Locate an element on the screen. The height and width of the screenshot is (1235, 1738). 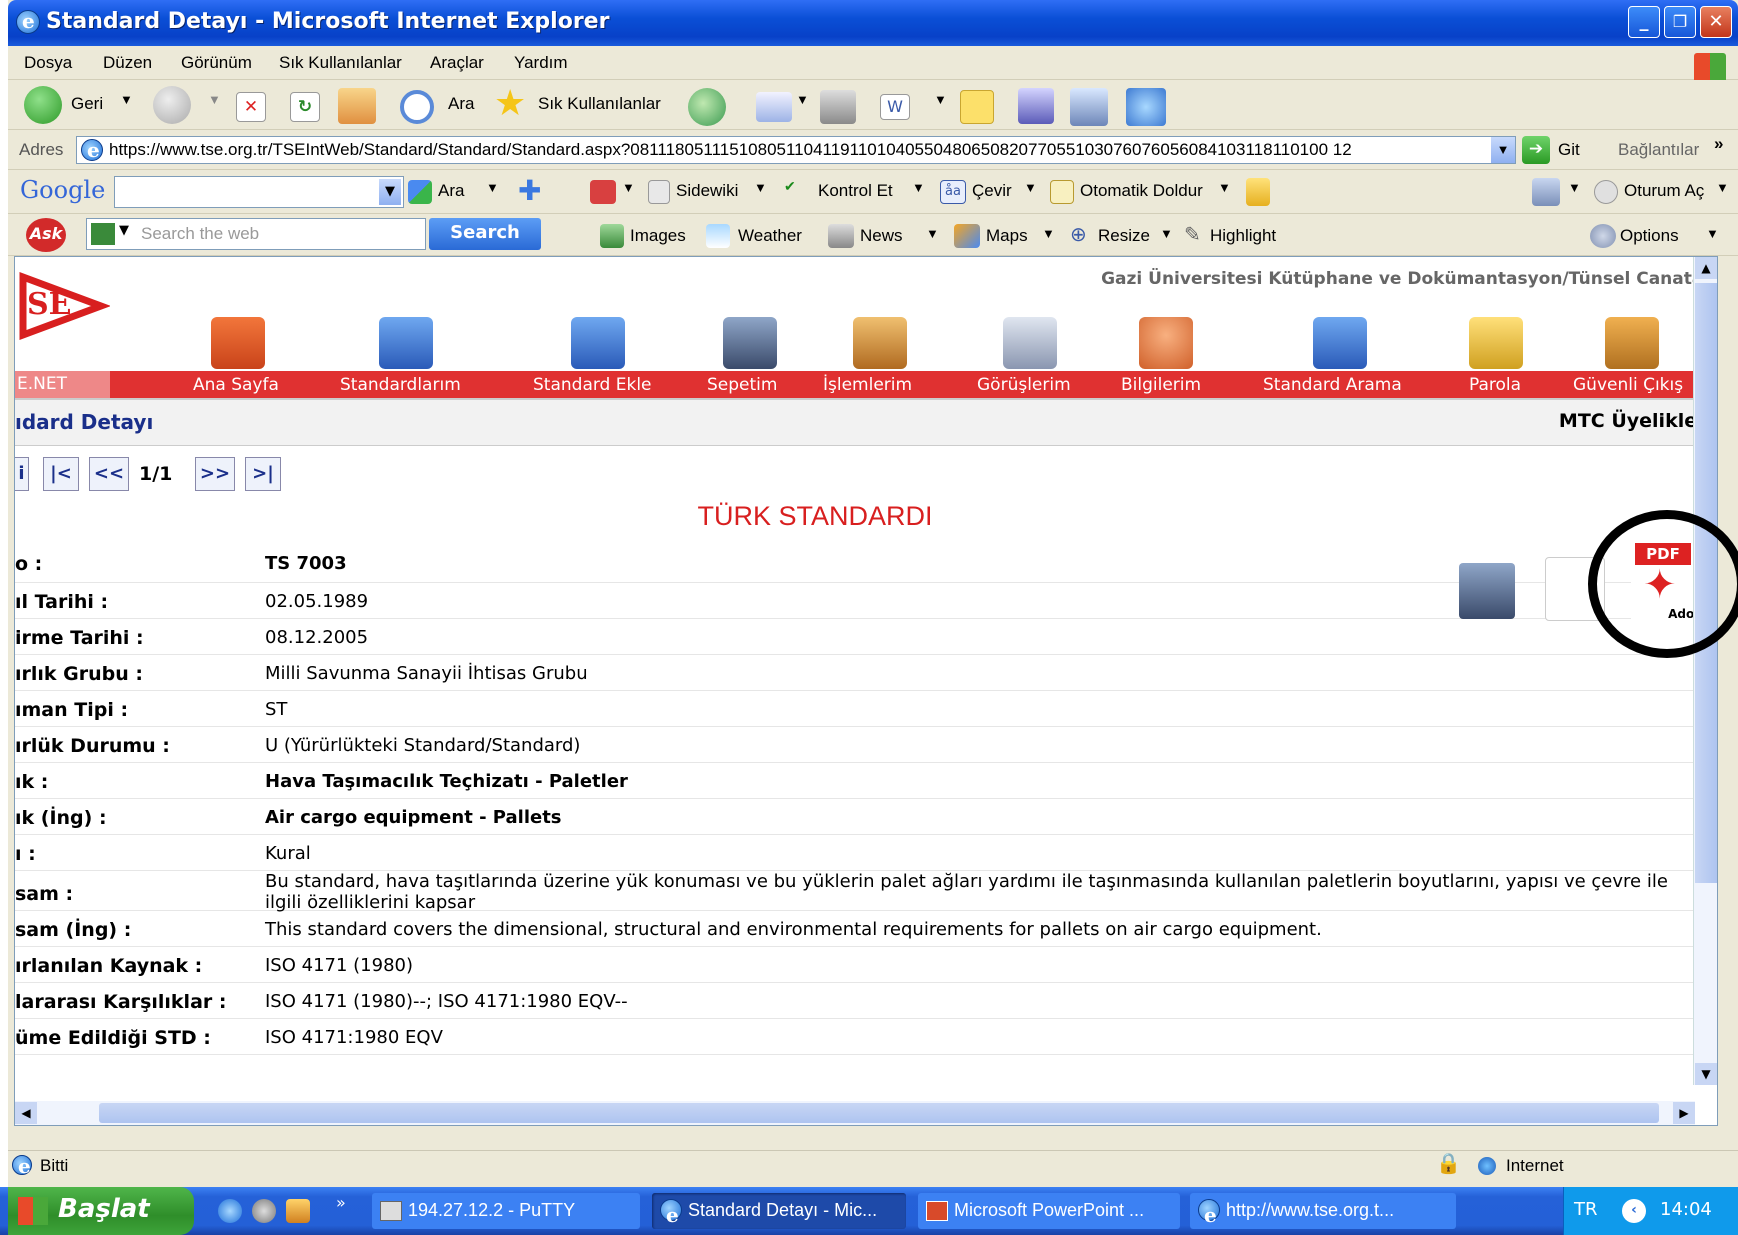
autofill-icon is located at coordinates (1062, 192).